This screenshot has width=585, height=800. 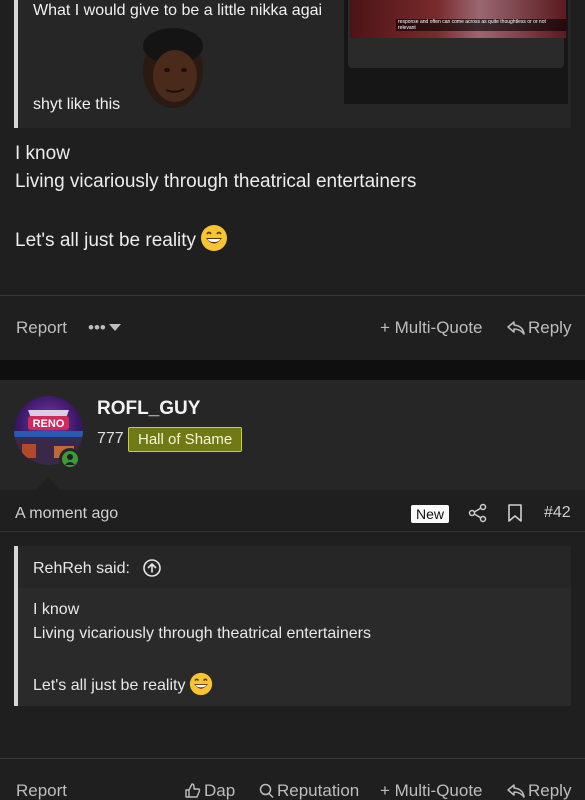 I want to click on reputation-button: Reputation, so click(x=309, y=790).